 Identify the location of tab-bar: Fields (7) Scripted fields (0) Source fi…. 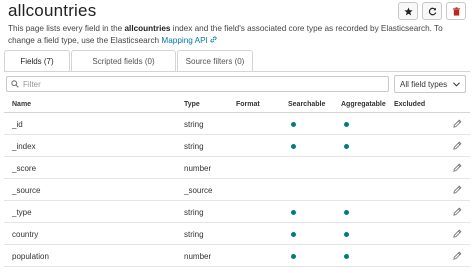
(129, 60).